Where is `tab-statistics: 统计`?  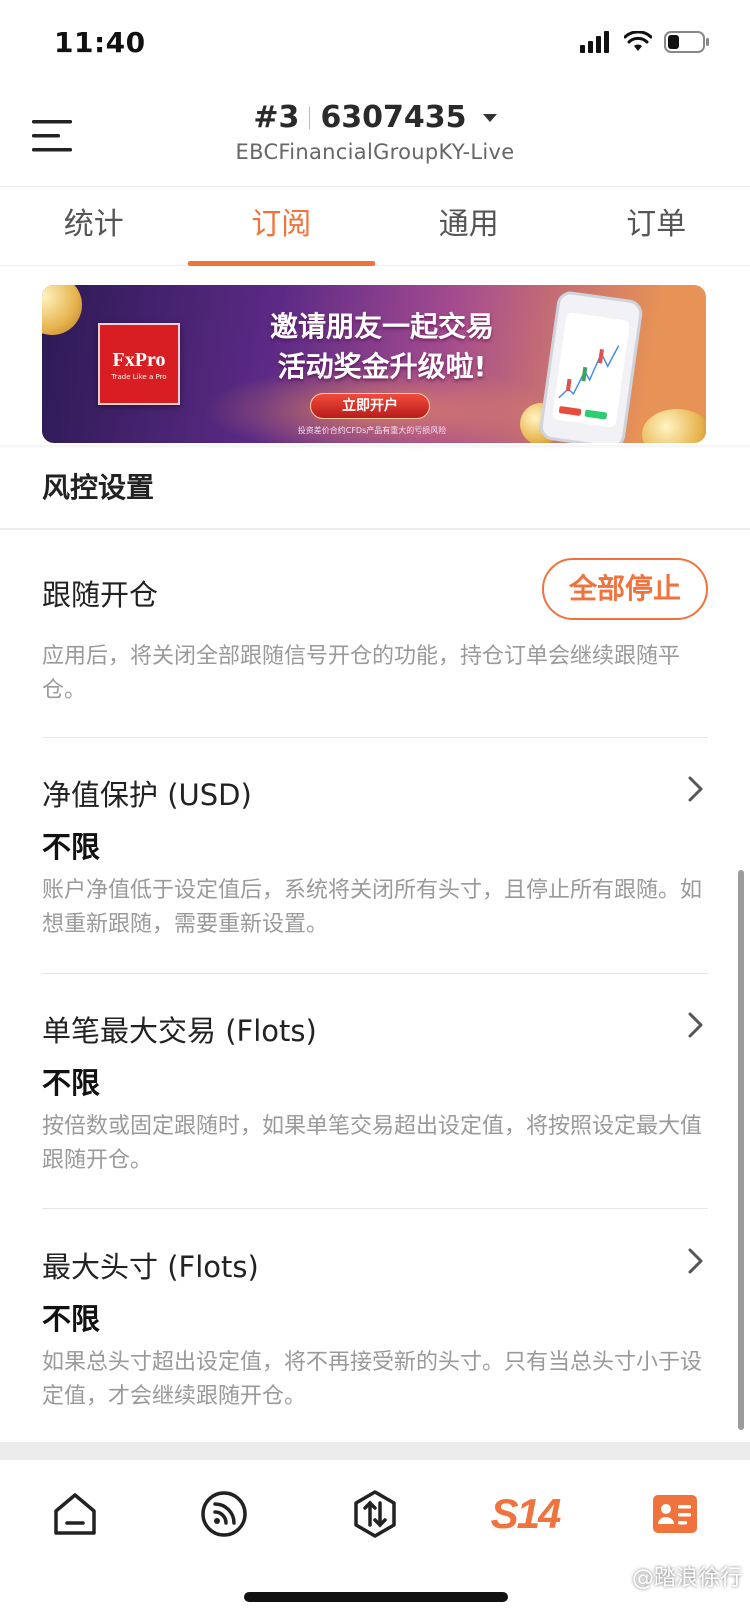
tab-statistics: 统计 is located at coordinates (94, 226).